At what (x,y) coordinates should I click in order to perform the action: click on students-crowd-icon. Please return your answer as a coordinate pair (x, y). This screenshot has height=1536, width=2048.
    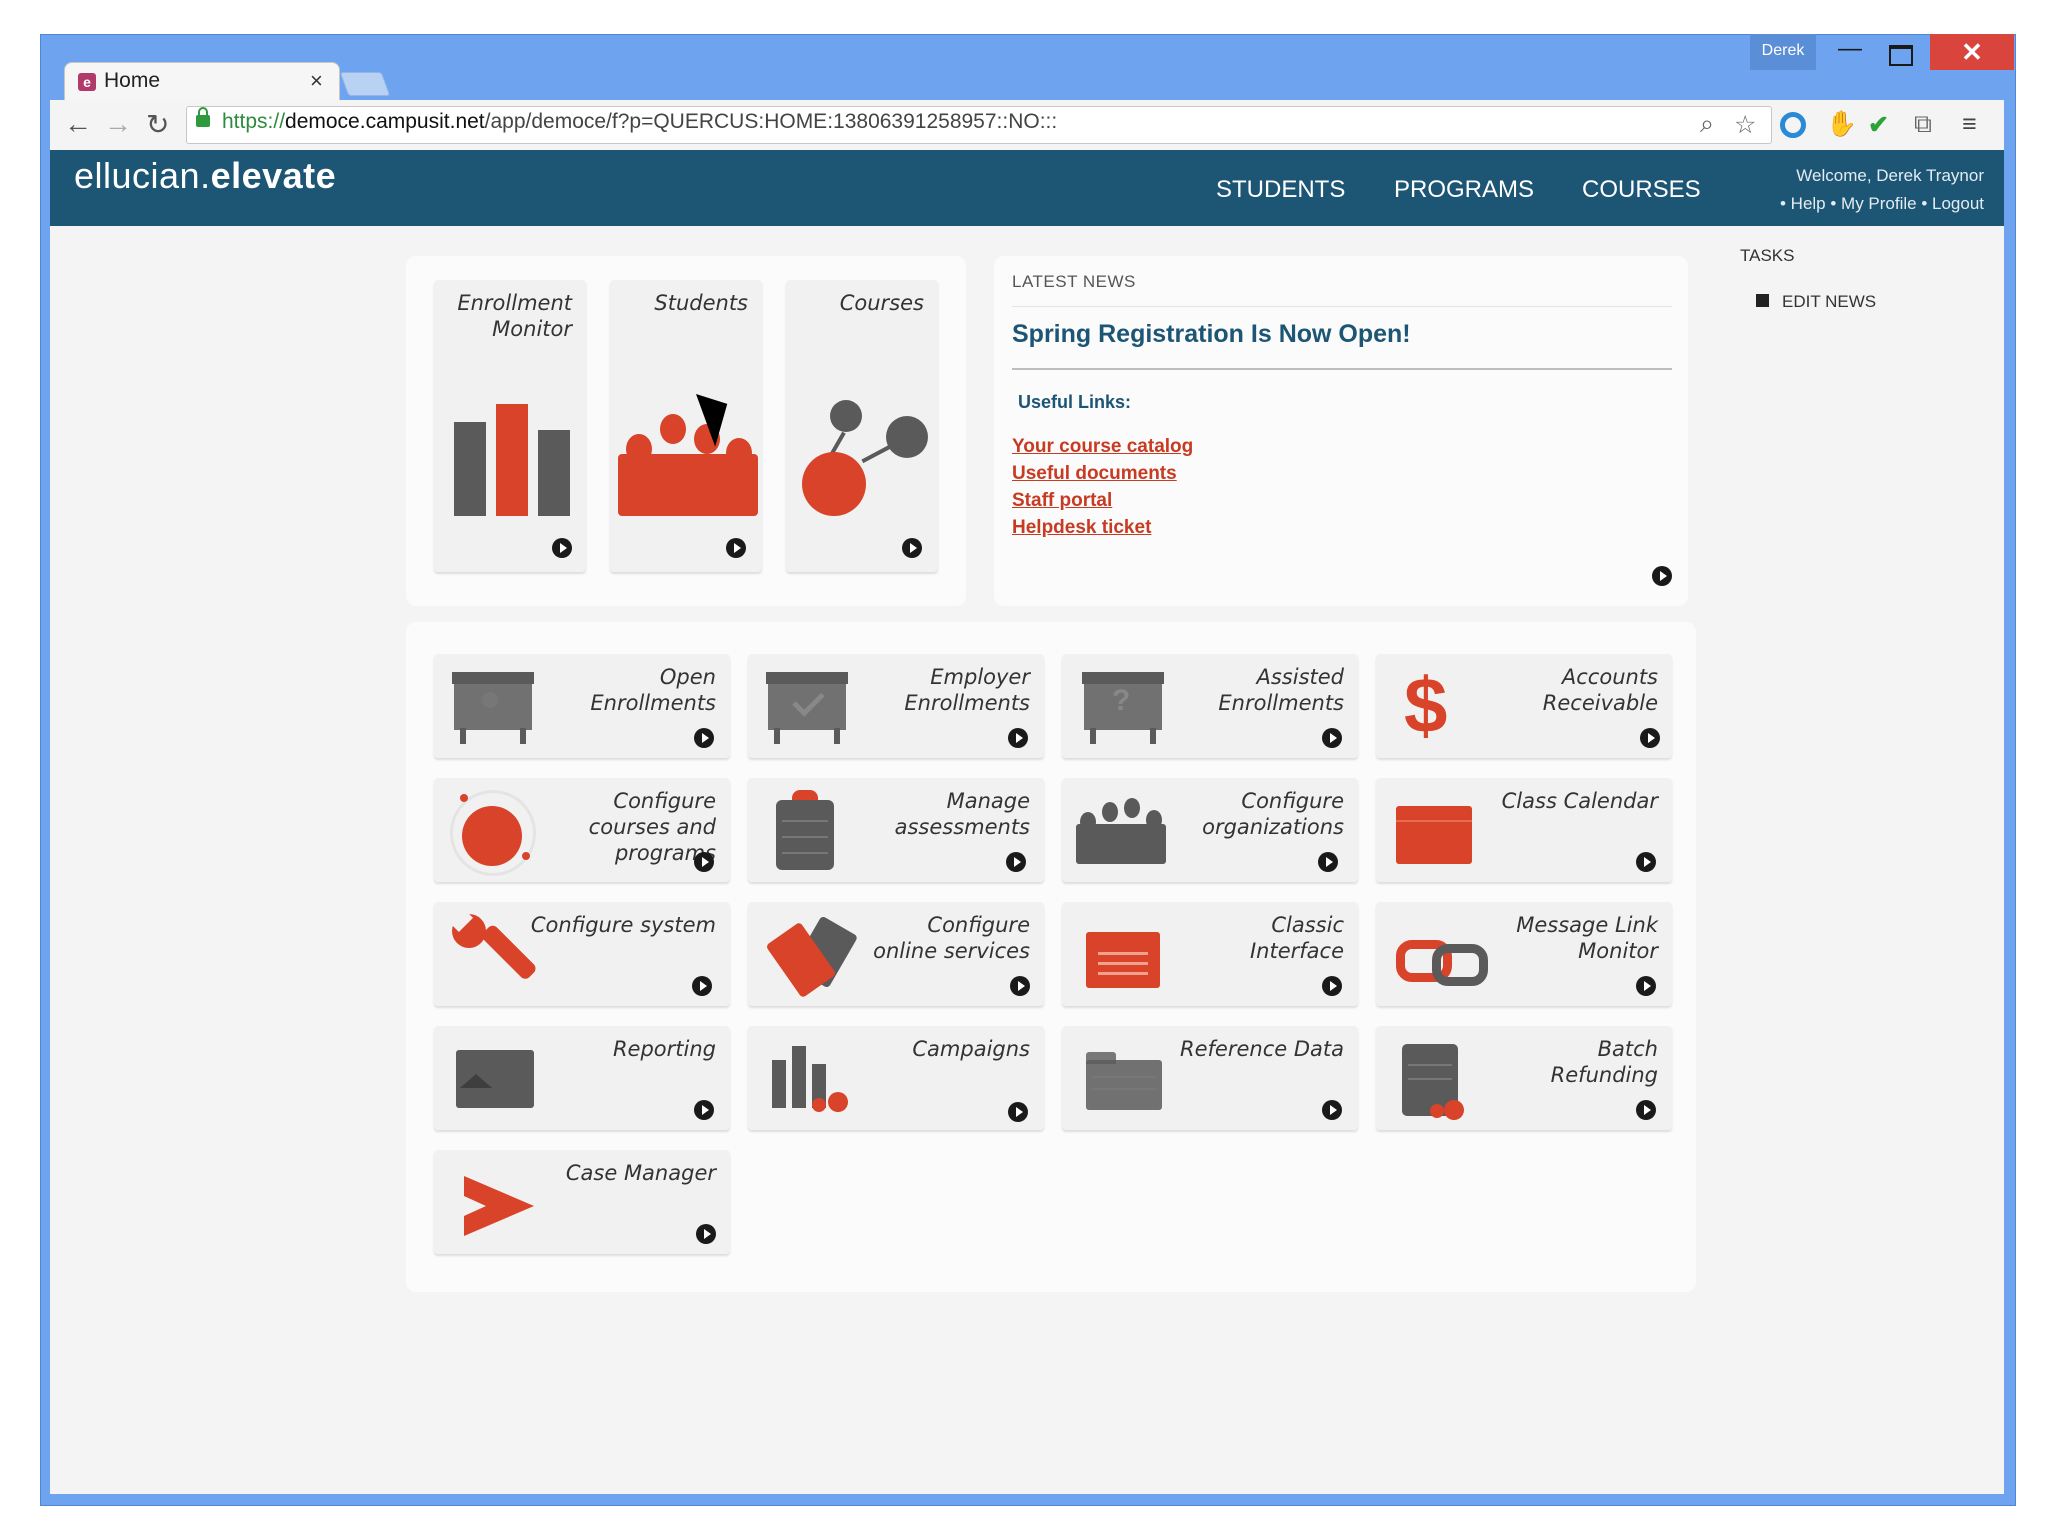
    Looking at the image, I should click on (688, 463).